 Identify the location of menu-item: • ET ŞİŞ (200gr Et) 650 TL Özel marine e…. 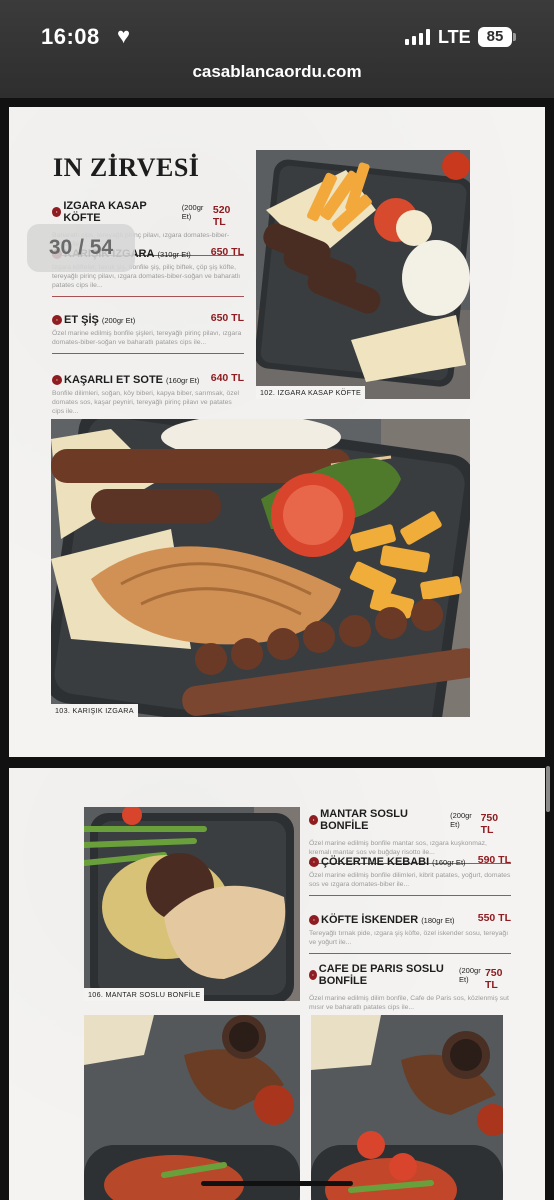
(148, 333).